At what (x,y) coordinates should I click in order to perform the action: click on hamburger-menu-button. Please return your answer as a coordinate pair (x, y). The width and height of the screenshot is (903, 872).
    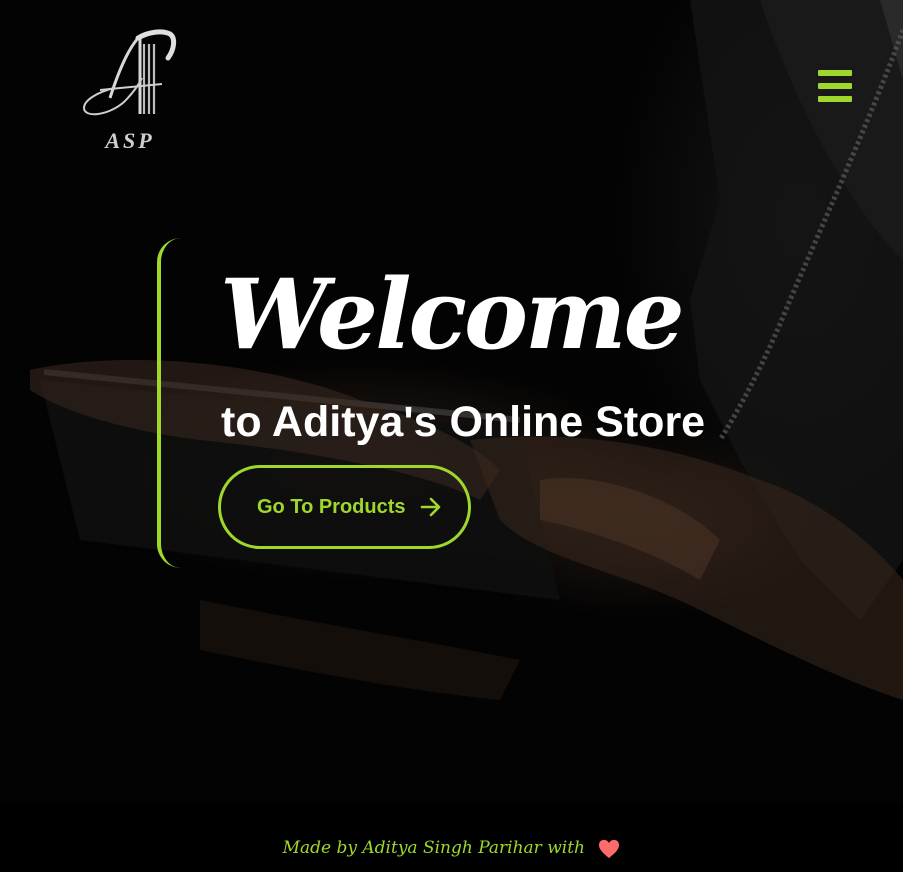
    Looking at the image, I should click on (834, 86).